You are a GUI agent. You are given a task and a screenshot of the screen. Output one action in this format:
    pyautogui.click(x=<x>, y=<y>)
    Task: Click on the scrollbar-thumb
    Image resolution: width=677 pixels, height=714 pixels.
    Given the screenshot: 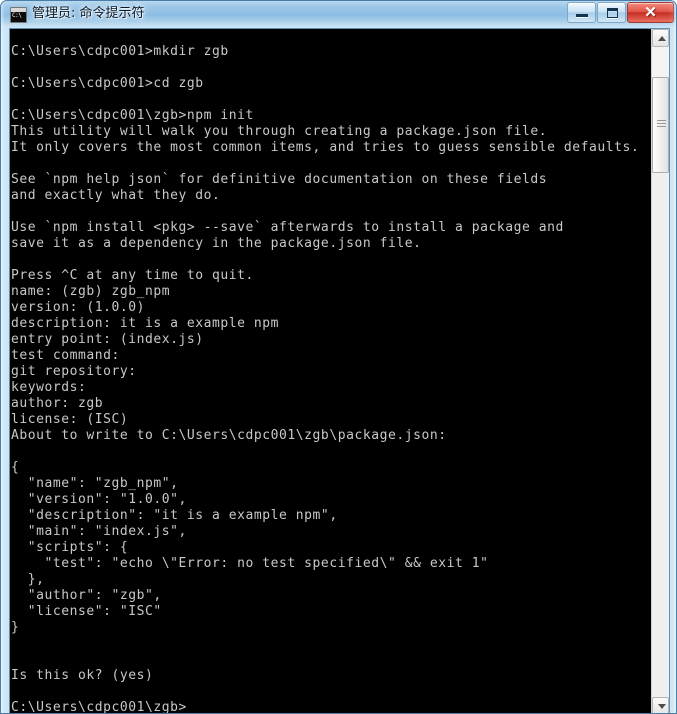 What is the action you would take?
    pyautogui.click(x=660, y=125)
    